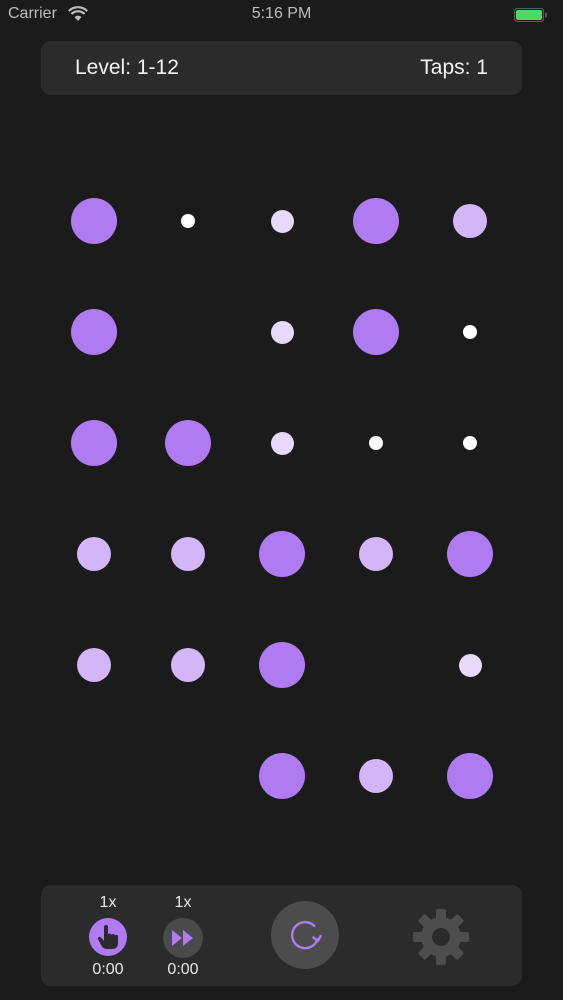 The width and height of the screenshot is (563, 1000). Describe the element at coordinates (183, 902) in the screenshot. I see `fast-forward-multiplier-label: 1x` at that location.